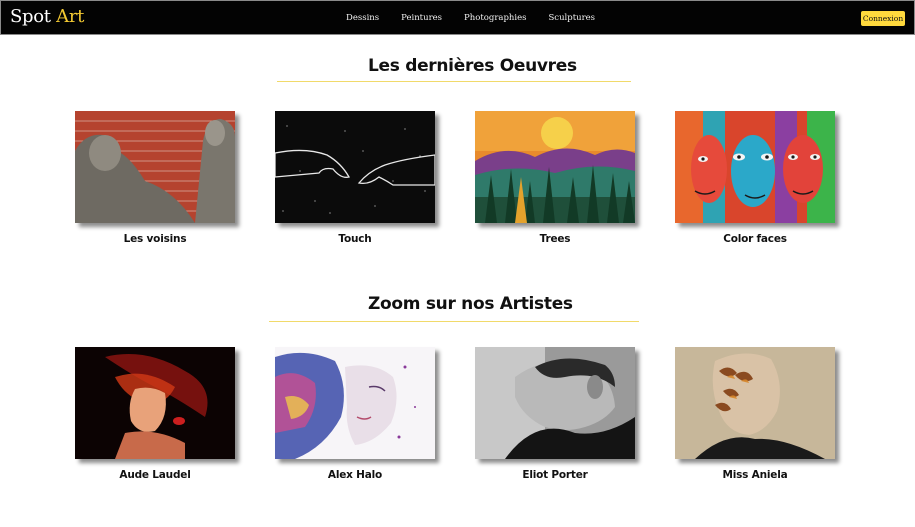 This screenshot has width=915, height=527. I want to click on artist-name: Eliot Porter, so click(555, 475).